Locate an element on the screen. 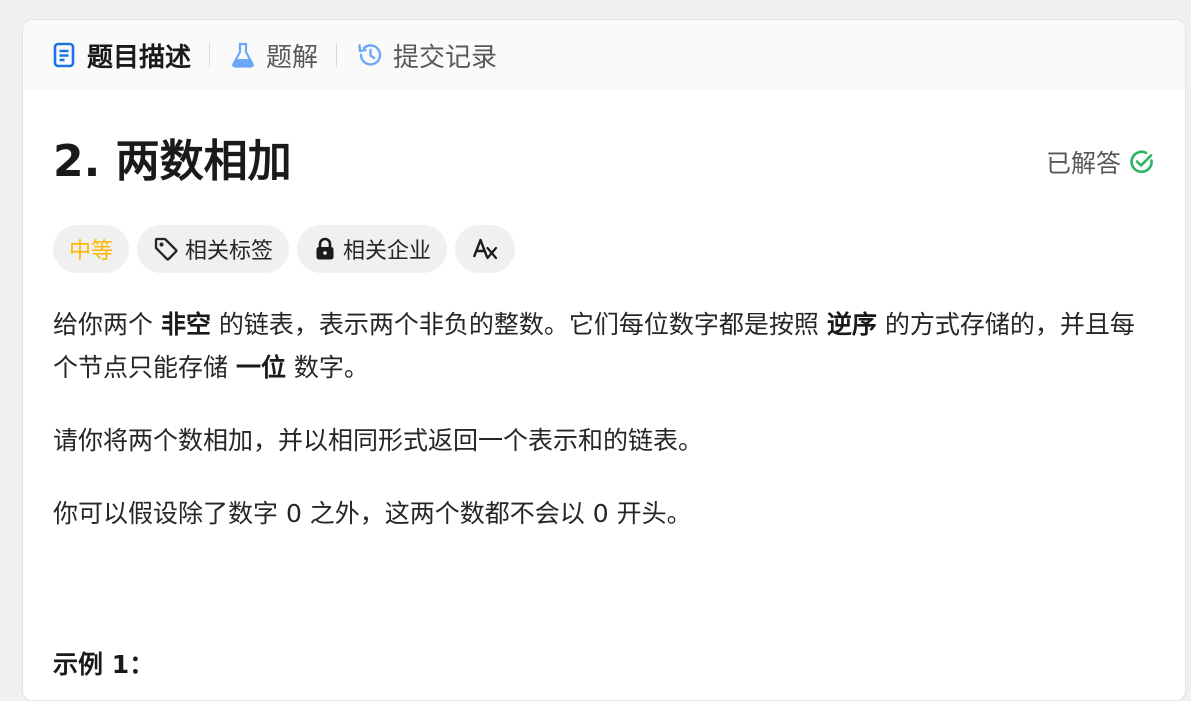 The width and height of the screenshot is (1191, 701). related-topics-button: 相关标签 is located at coordinates (213, 249).